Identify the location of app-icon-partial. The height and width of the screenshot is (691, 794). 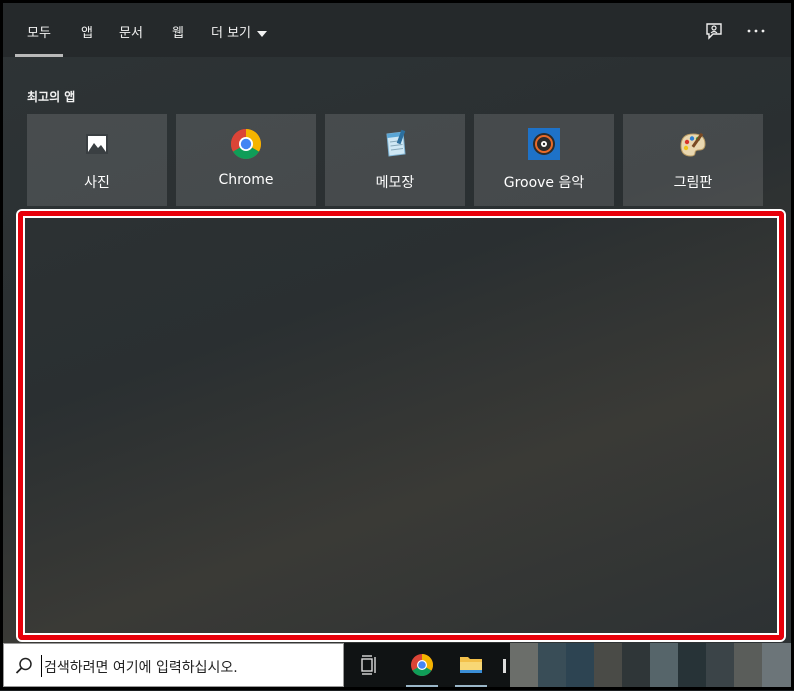
(504, 666).